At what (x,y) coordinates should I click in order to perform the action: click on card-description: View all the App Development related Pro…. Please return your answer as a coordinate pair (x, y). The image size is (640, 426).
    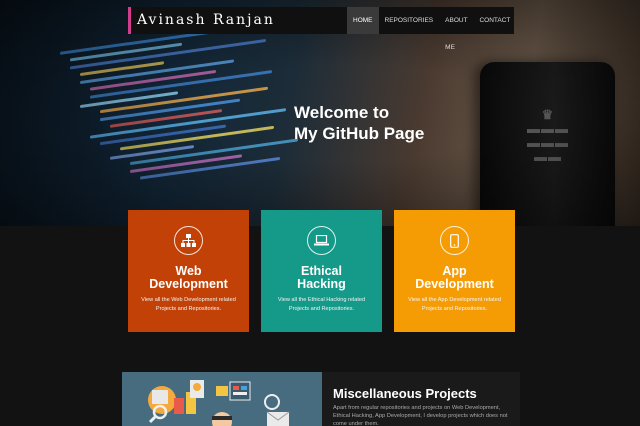
    Looking at the image, I should click on (454, 304).